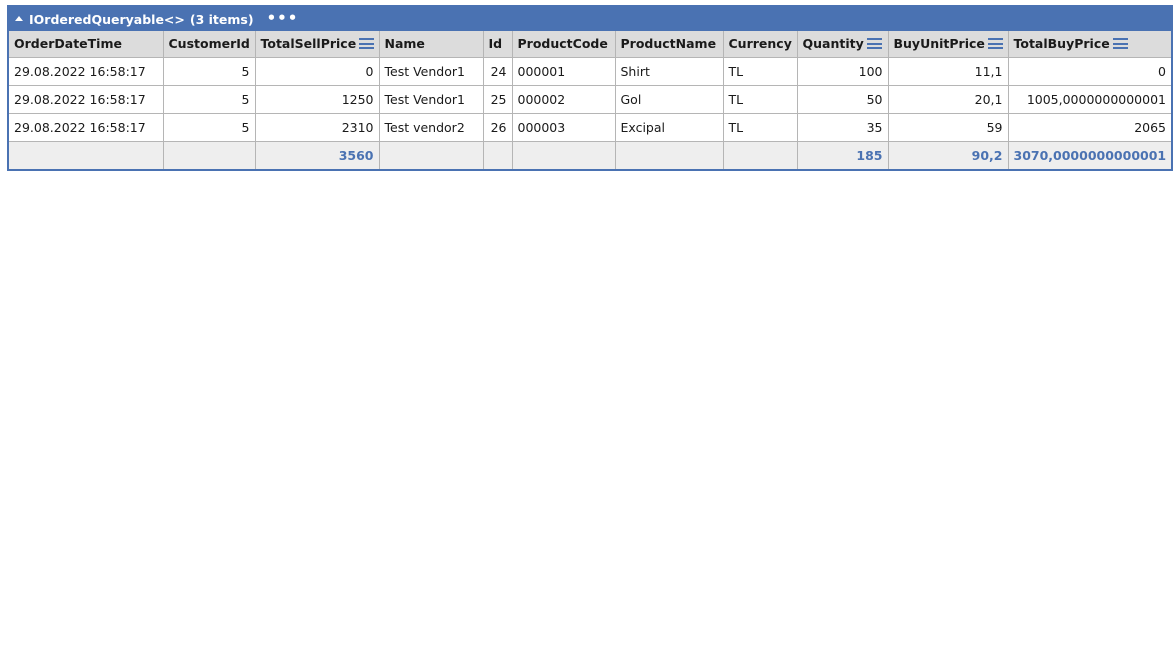 The height and width of the screenshot is (648, 1176). I want to click on column-header-id: Id, so click(497, 44).